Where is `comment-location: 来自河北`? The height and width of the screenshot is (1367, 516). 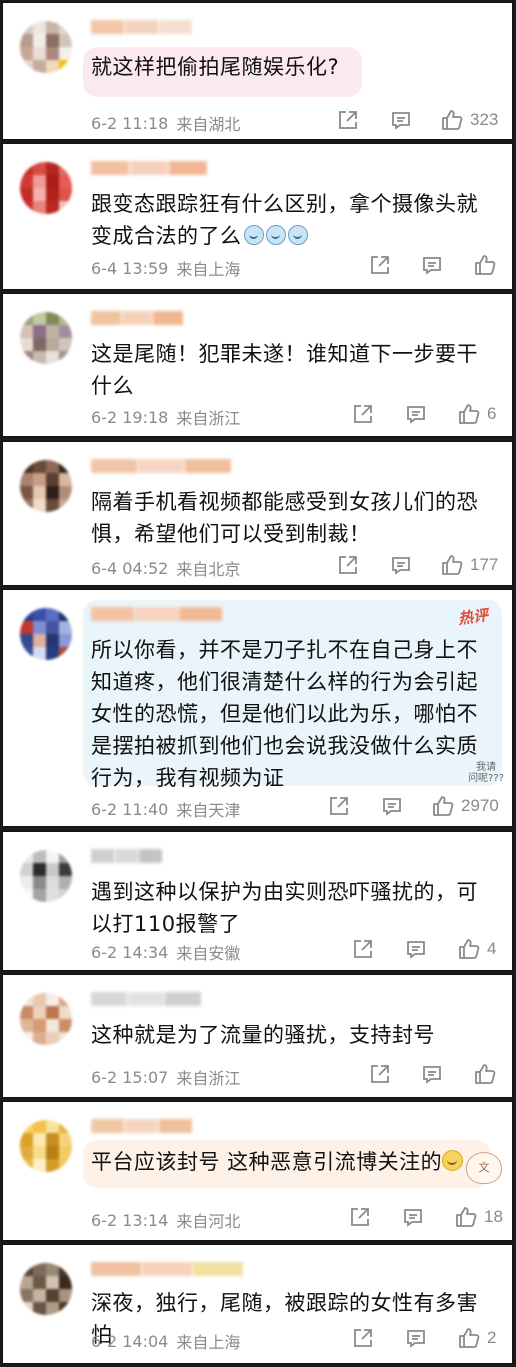 comment-location: 来自河北 is located at coordinates (208, 1221).